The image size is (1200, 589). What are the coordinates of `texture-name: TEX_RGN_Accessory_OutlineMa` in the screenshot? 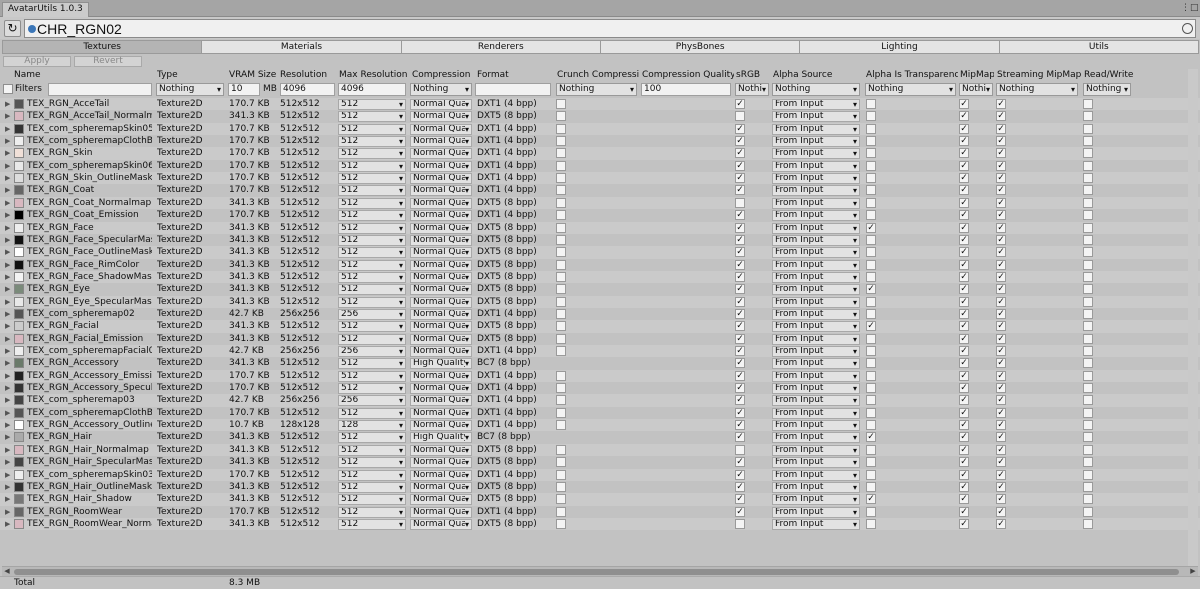 It's located at (89, 425).